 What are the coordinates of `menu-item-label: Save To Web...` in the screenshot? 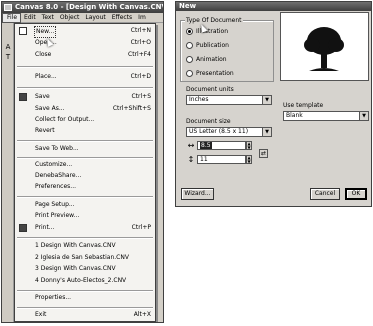 It's located at (57, 148).